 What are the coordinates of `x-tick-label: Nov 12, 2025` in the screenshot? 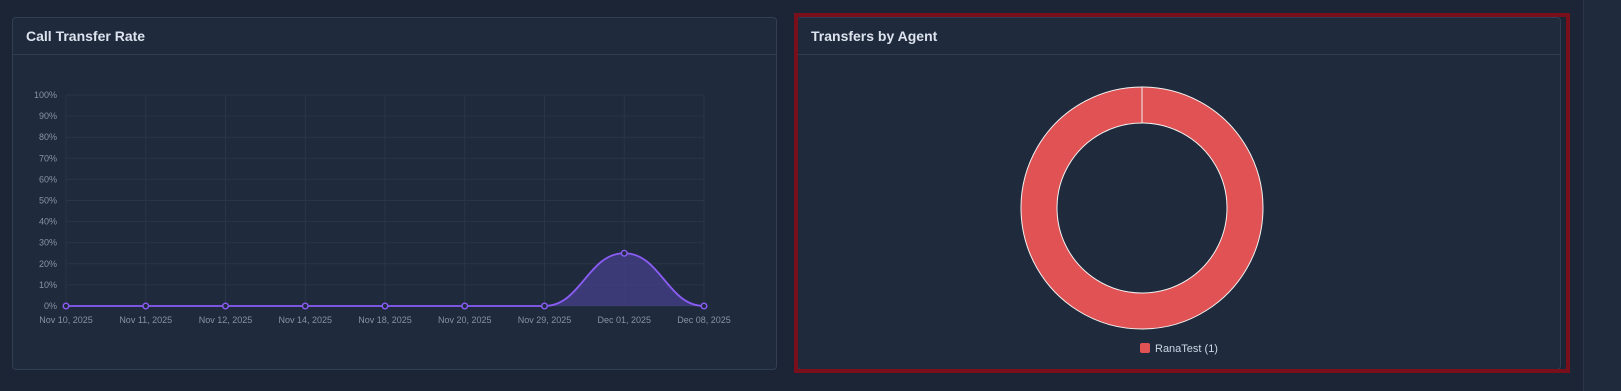 It's located at (226, 320).